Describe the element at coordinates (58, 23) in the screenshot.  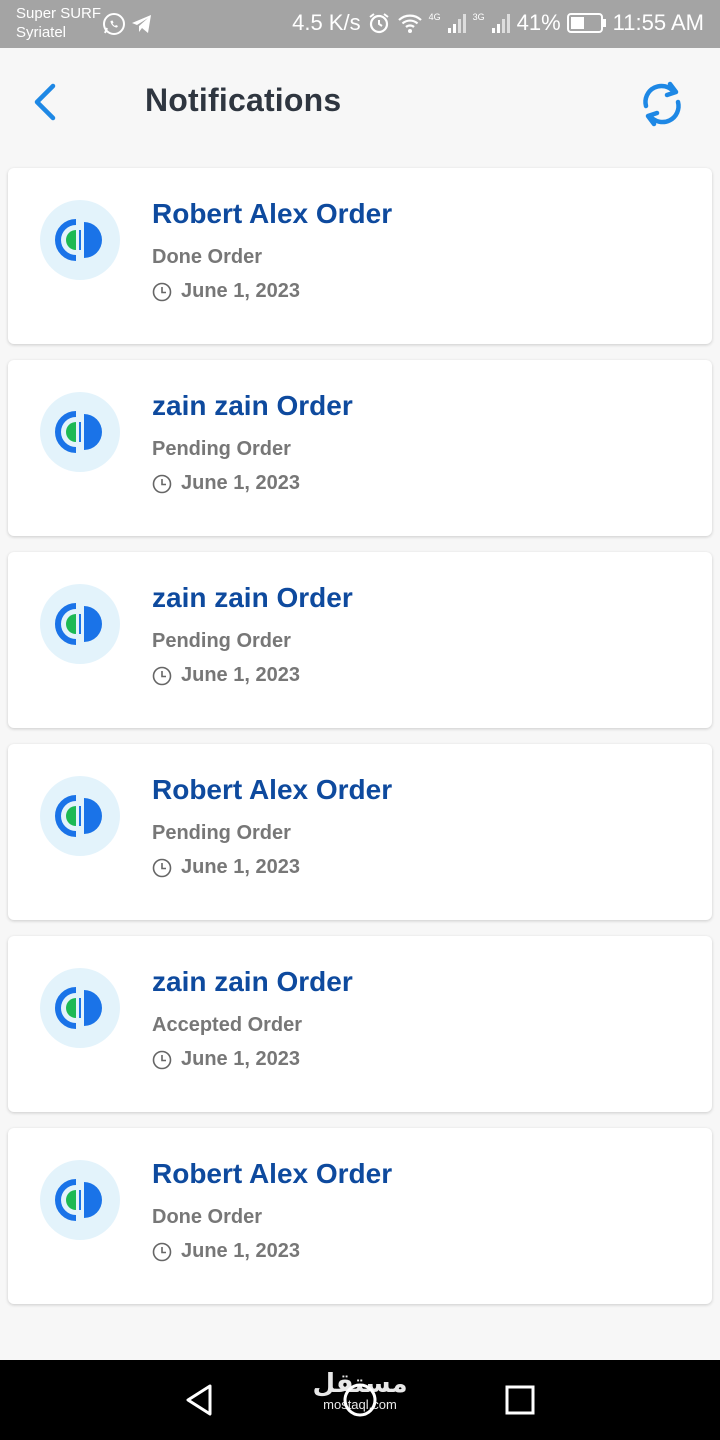
I see `carrier-info: Super SURF Syriatel` at that location.